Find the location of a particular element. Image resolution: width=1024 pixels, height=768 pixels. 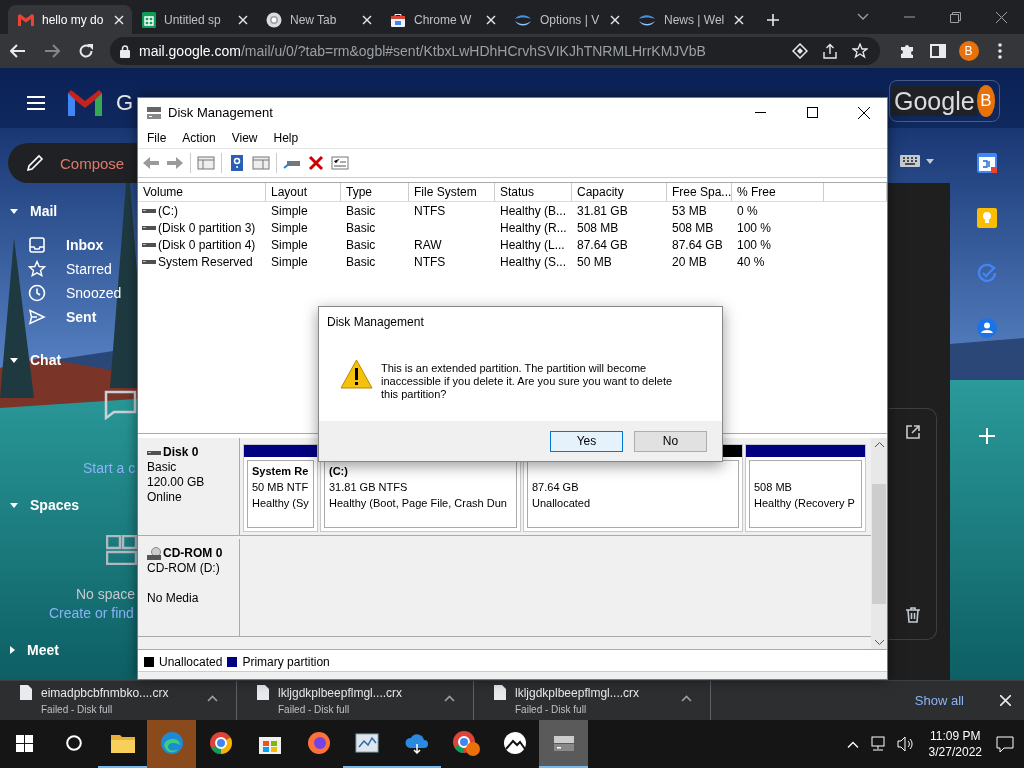

clock-date: 3/27/2022 is located at coordinates (955, 752).